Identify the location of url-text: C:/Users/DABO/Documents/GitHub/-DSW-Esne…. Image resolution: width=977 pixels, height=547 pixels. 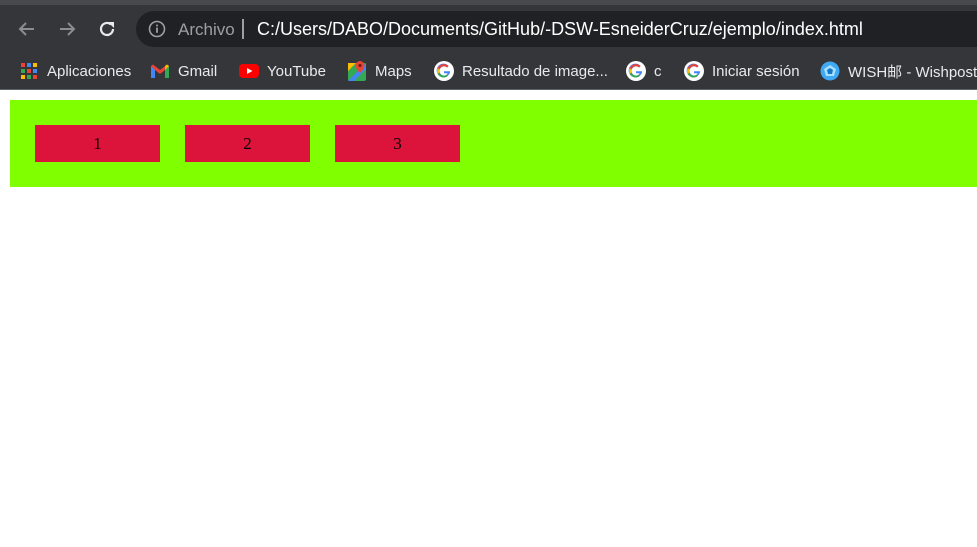
(560, 29).